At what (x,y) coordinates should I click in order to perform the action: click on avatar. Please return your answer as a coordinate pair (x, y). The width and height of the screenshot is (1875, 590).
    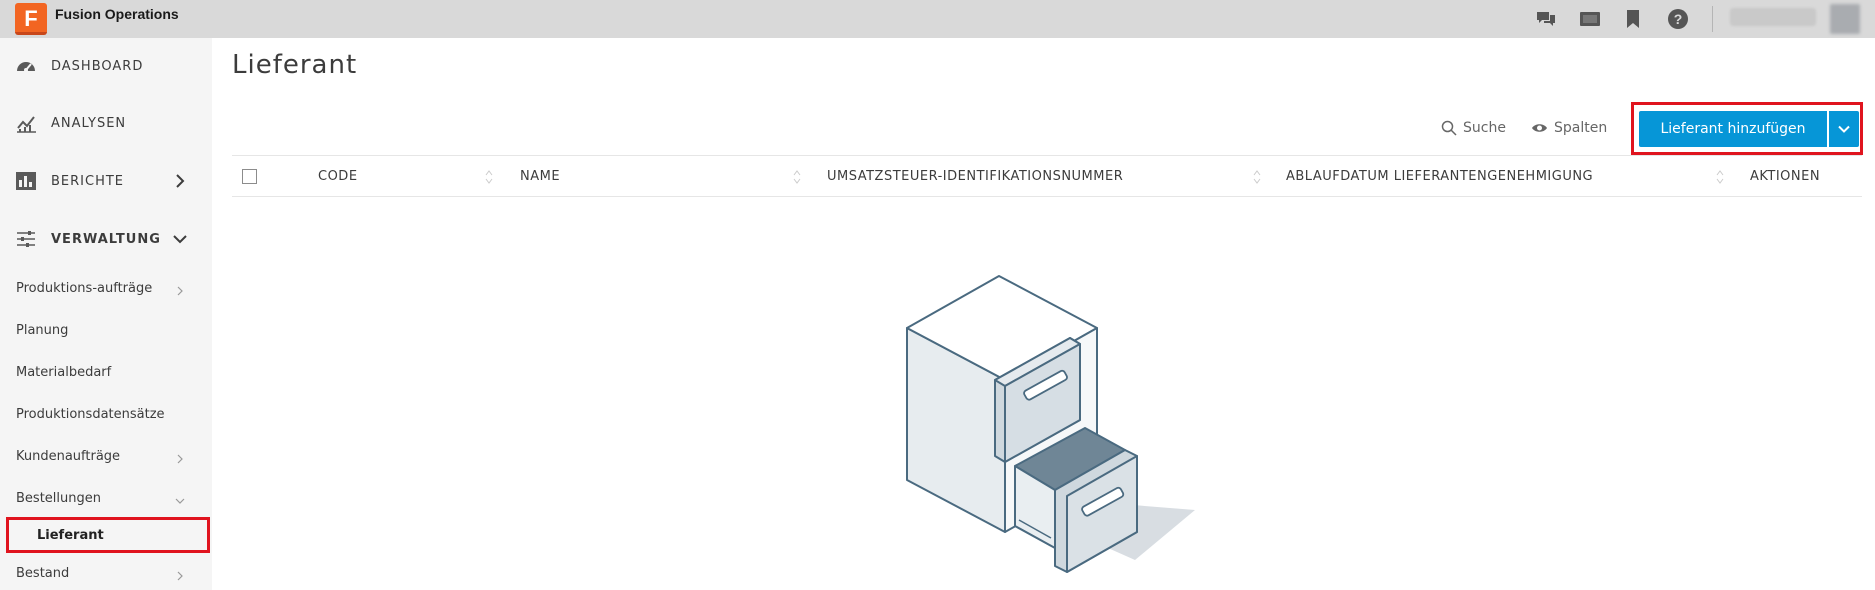
    Looking at the image, I should click on (1845, 19).